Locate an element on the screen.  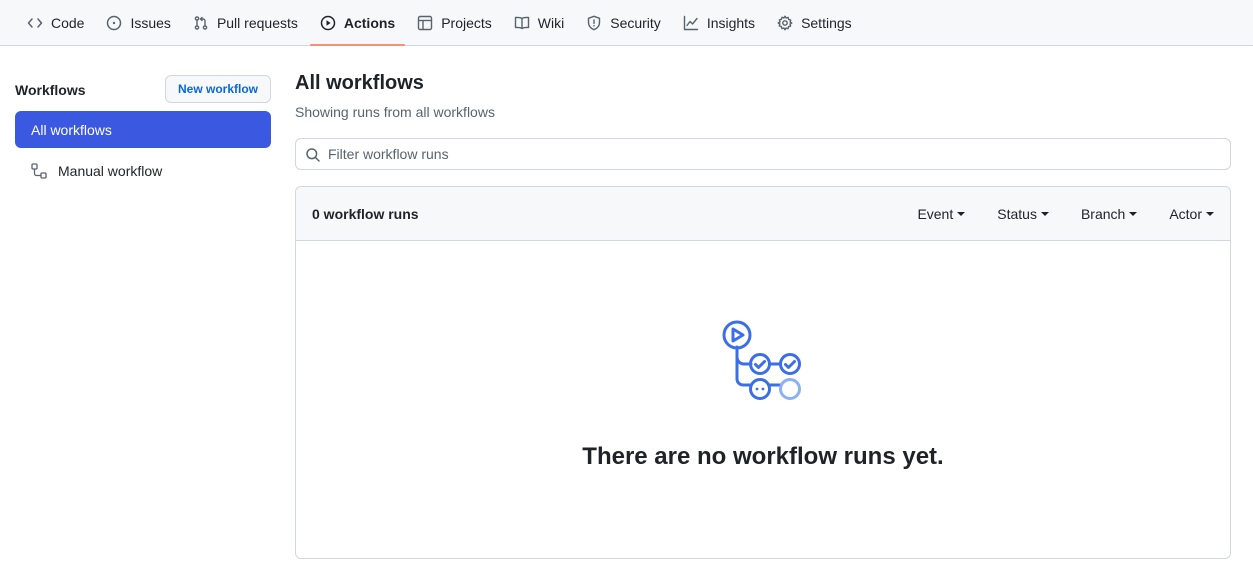
actor-filter-label: Actor is located at coordinates (1185, 214).